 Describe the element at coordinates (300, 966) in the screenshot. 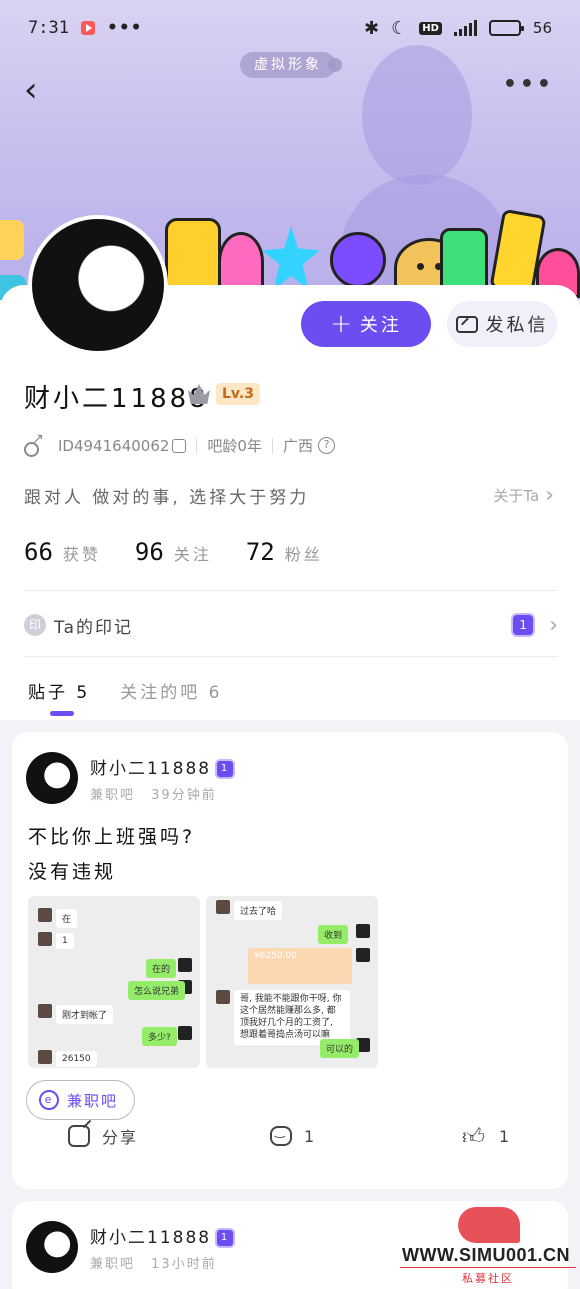

I see `transfer-bubble: ¥6250.00` at that location.